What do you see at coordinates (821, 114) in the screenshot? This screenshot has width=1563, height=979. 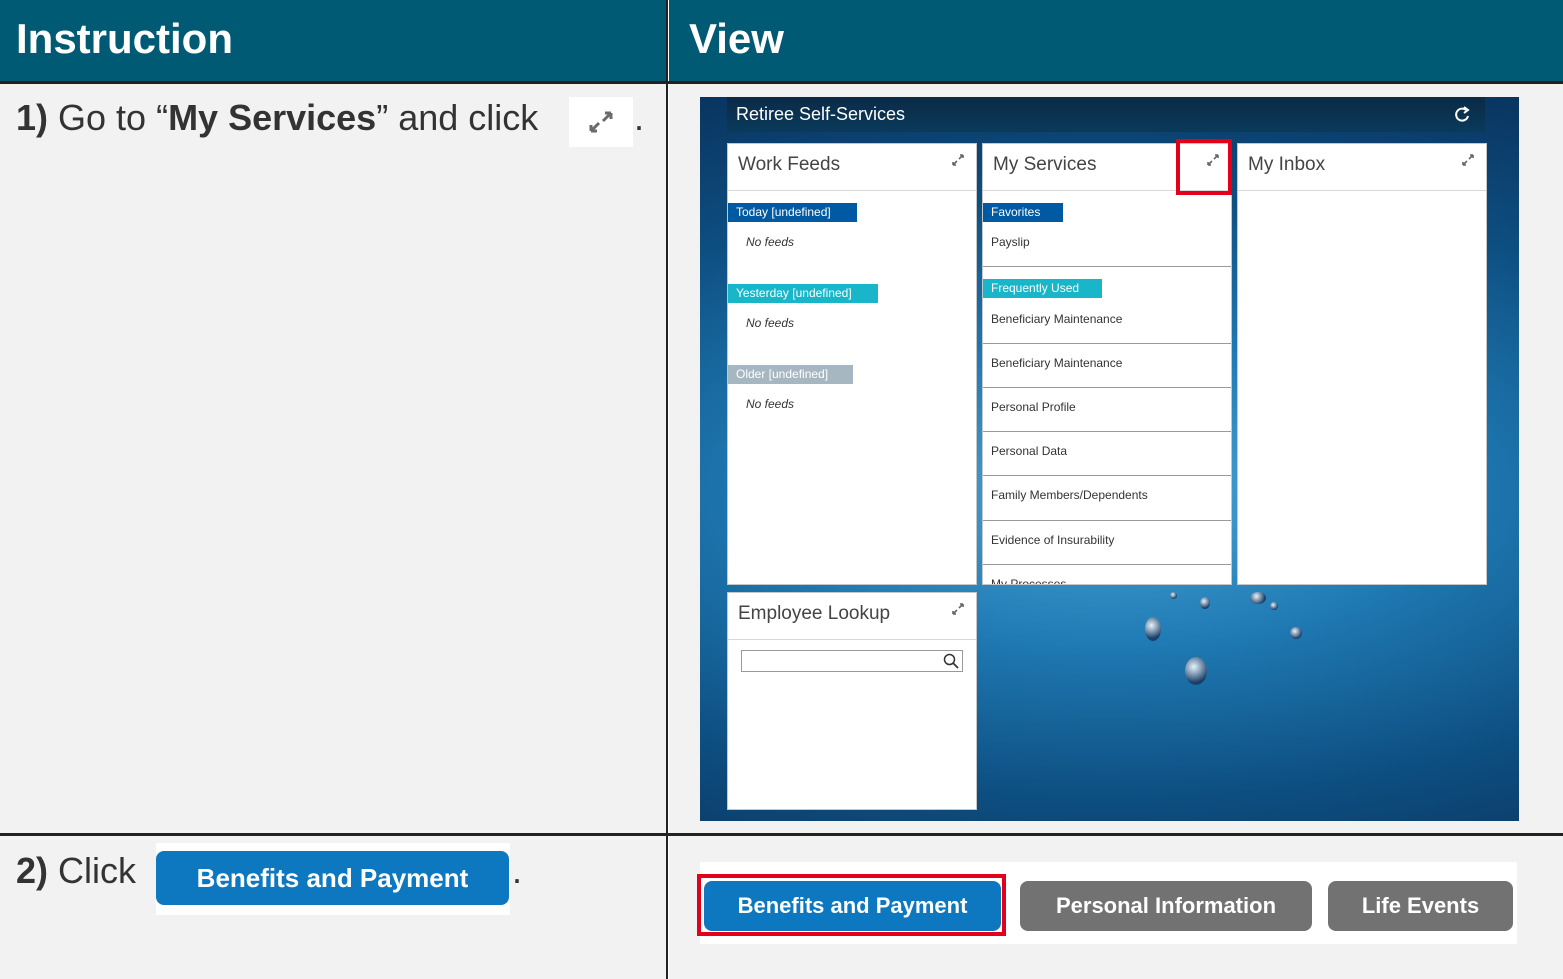 I see `portal-title: Retiree Self-Services` at bounding box center [821, 114].